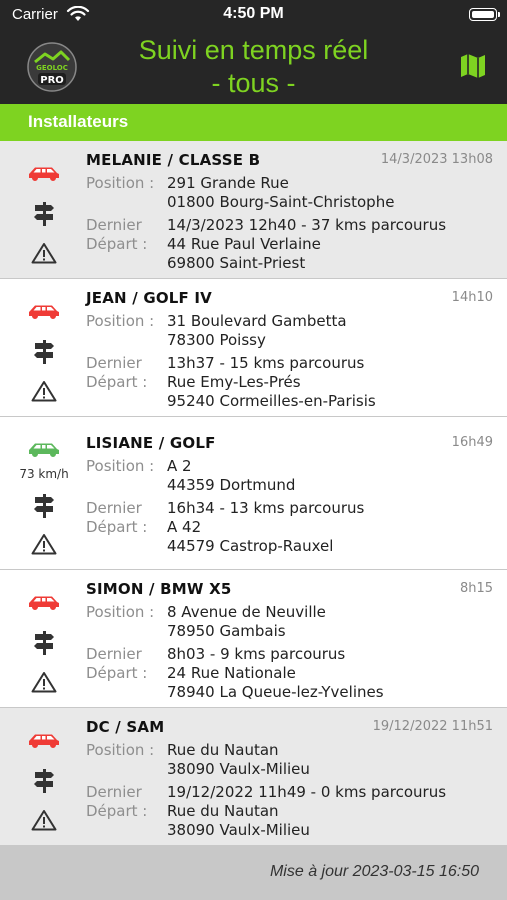  Describe the element at coordinates (44, 474) in the screenshot. I see `speed-label: 73 km/h` at that location.